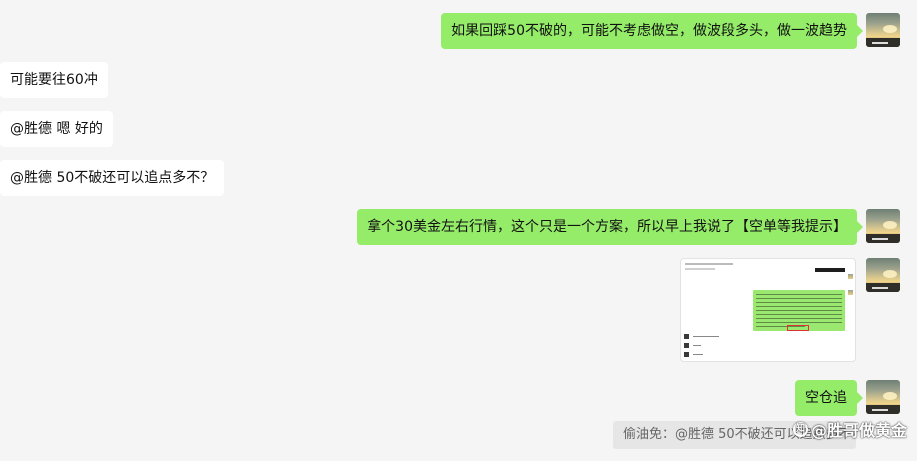 Image resolution: width=917 pixels, height=461 pixels. Describe the element at coordinates (610, 227) in the screenshot. I see `outgoing-message-bubble: 拿个30美金左右行情，这个只是一个方案，所以早上我说了【空单等我提示】` at that location.